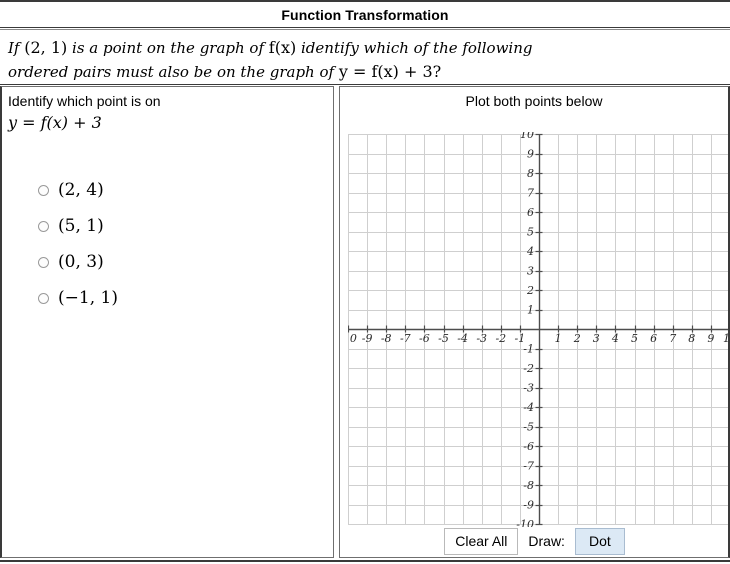  Describe the element at coordinates (596, 338) in the screenshot. I see `x-tick-label: 3` at that location.